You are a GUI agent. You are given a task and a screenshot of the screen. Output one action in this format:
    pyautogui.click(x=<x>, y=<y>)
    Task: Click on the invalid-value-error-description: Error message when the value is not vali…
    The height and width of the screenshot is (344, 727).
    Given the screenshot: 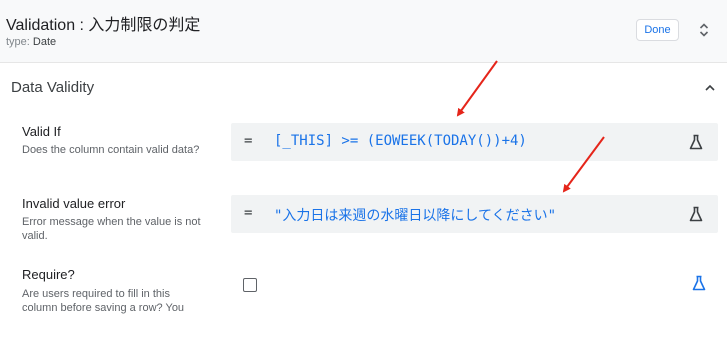 What is the action you would take?
    pyautogui.click(x=111, y=229)
    